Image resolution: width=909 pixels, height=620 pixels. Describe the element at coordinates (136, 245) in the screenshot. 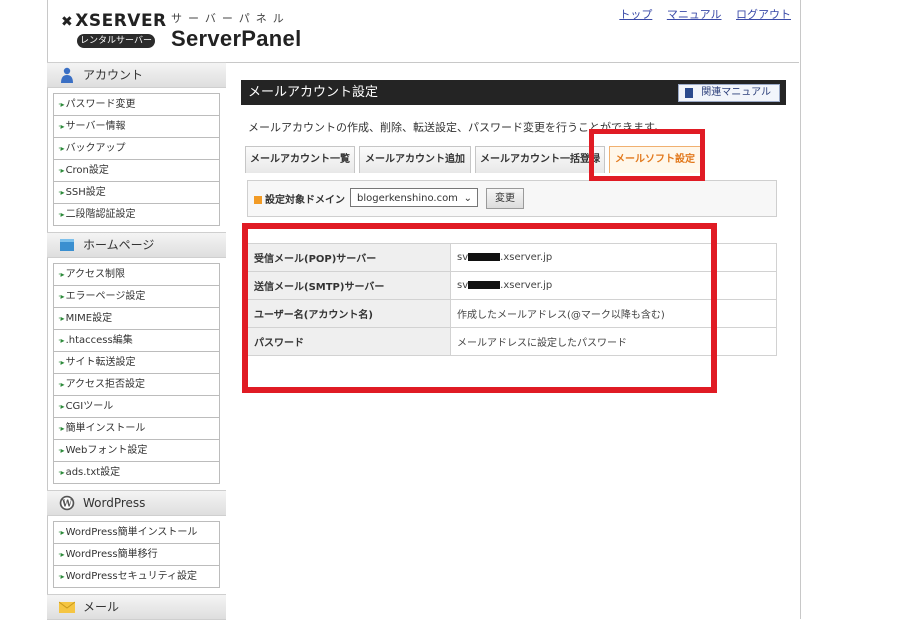

I see `sidebar-section-homepage: ホームページ` at that location.